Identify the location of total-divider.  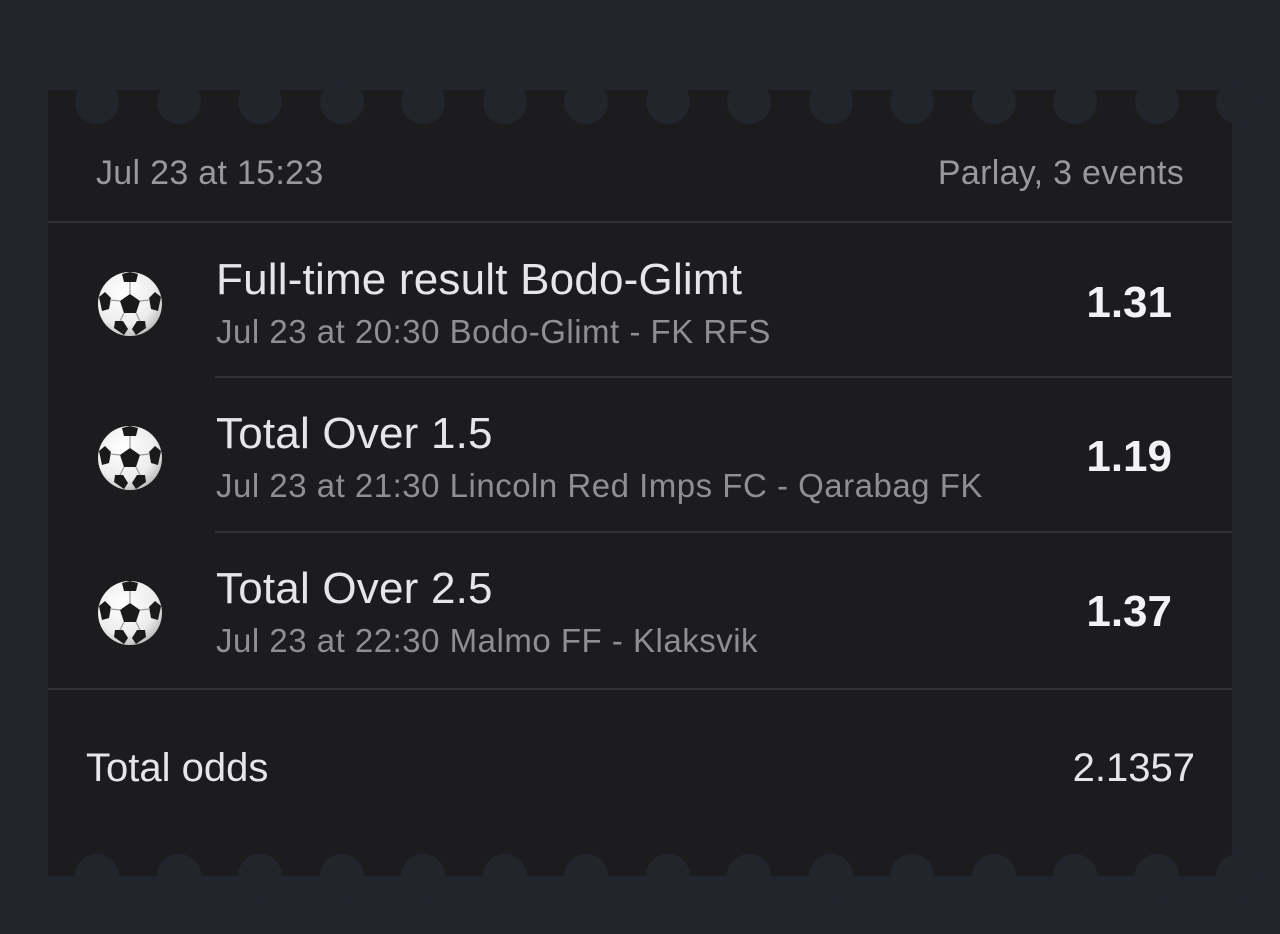
(640, 689).